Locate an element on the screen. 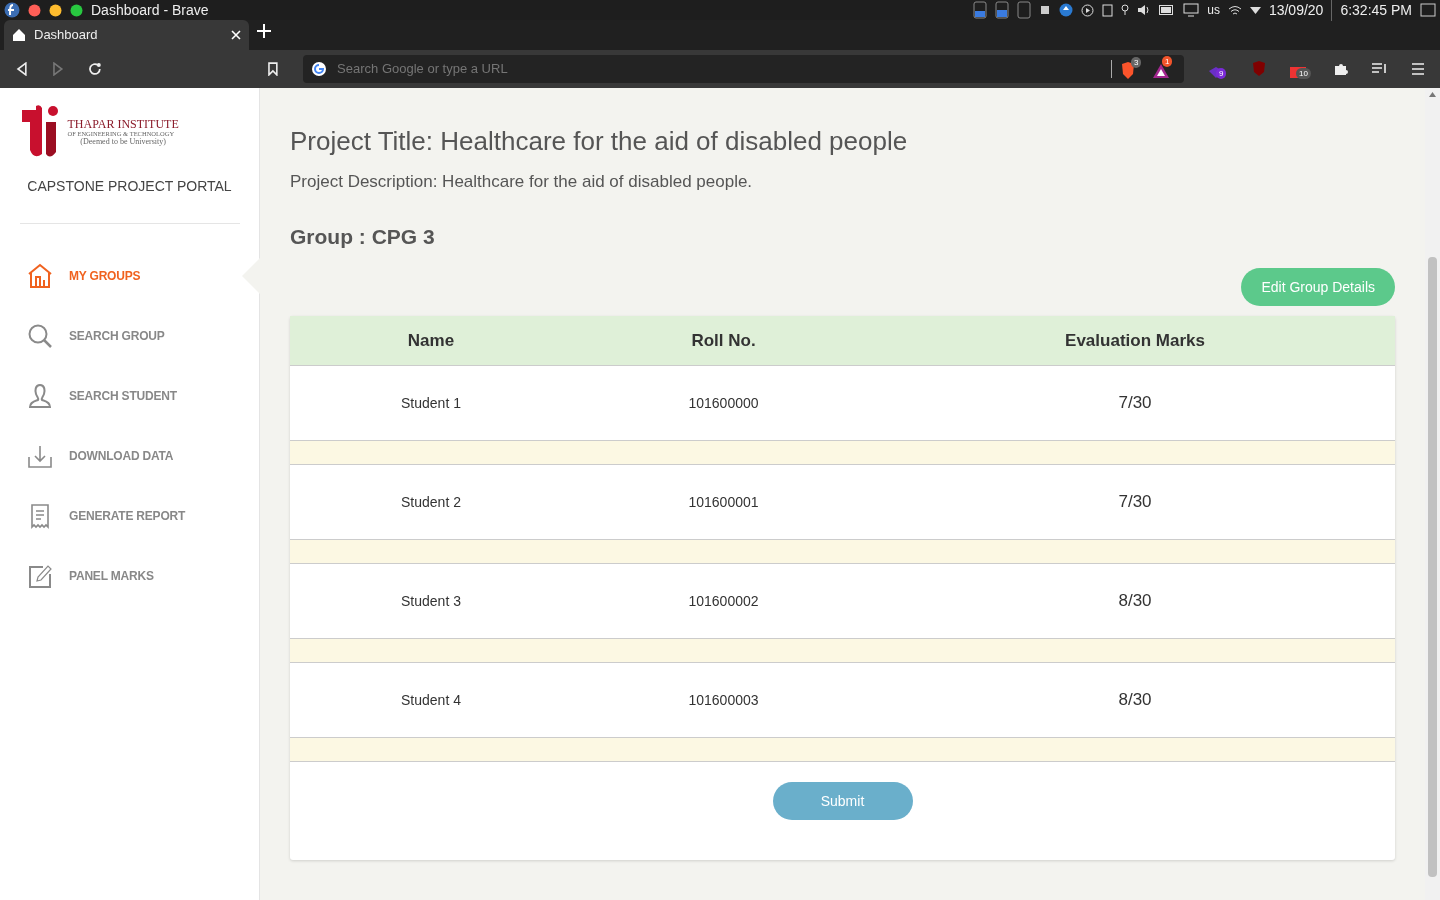 The height and width of the screenshot is (900, 1440). new-tab-icon is located at coordinates (264, 30).